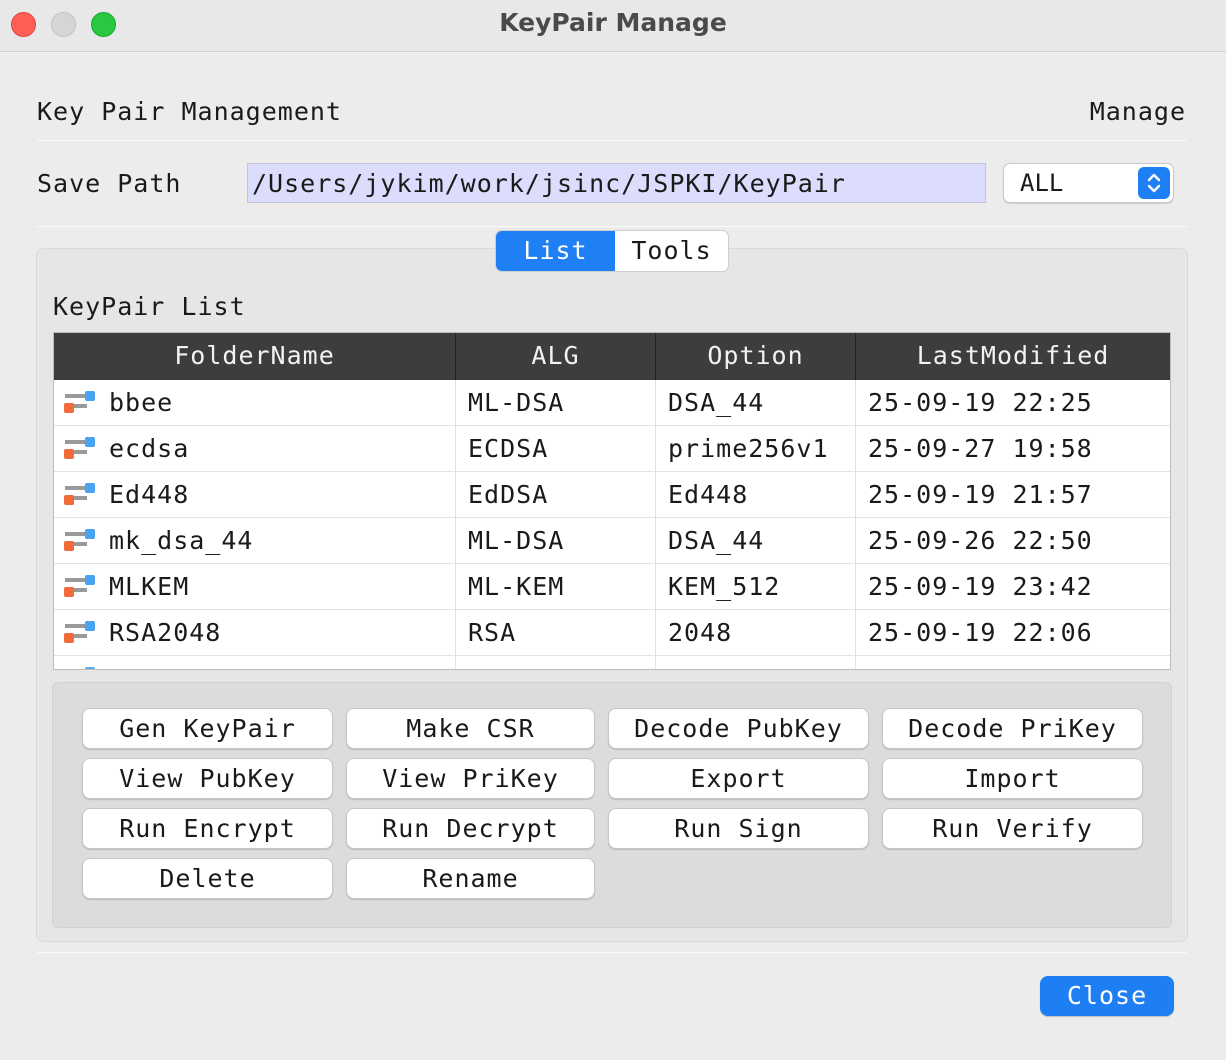 The height and width of the screenshot is (1060, 1226). Describe the element at coordinates (1013, 356) in the screenshot. I see `column-header-lastmodified: LastModified` at that location.